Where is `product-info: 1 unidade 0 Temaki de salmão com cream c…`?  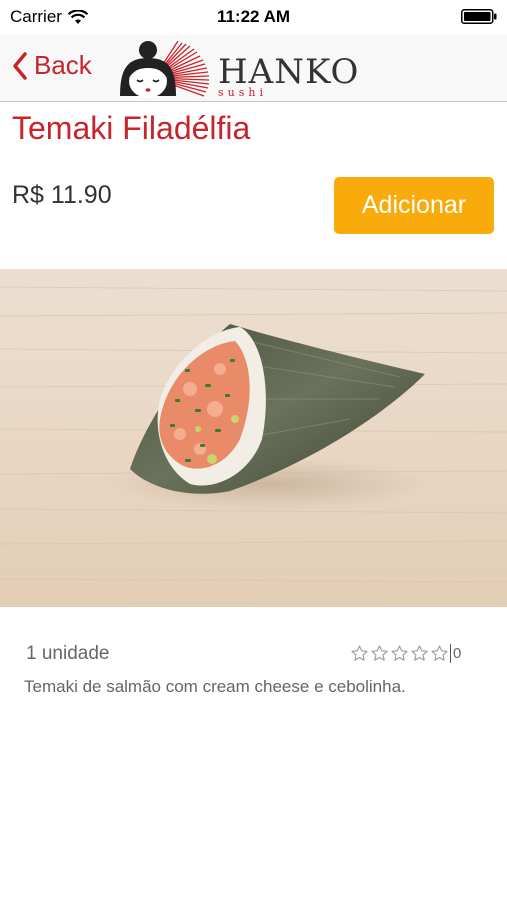
product-info: 1 unidade 0 Temaki de salmão com cream c… is located at coordinates (253, 662).